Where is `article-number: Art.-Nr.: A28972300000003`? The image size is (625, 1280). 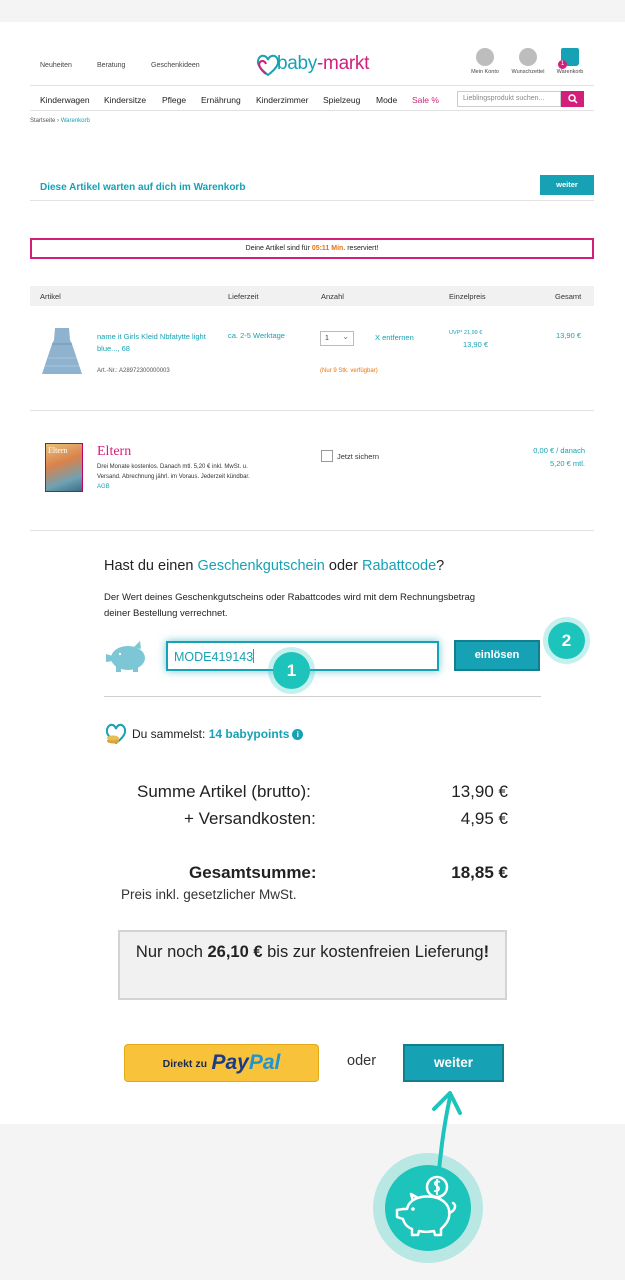
article-number: Art.-Nr.: A28972300000003 is located at coordinates (133, 371).